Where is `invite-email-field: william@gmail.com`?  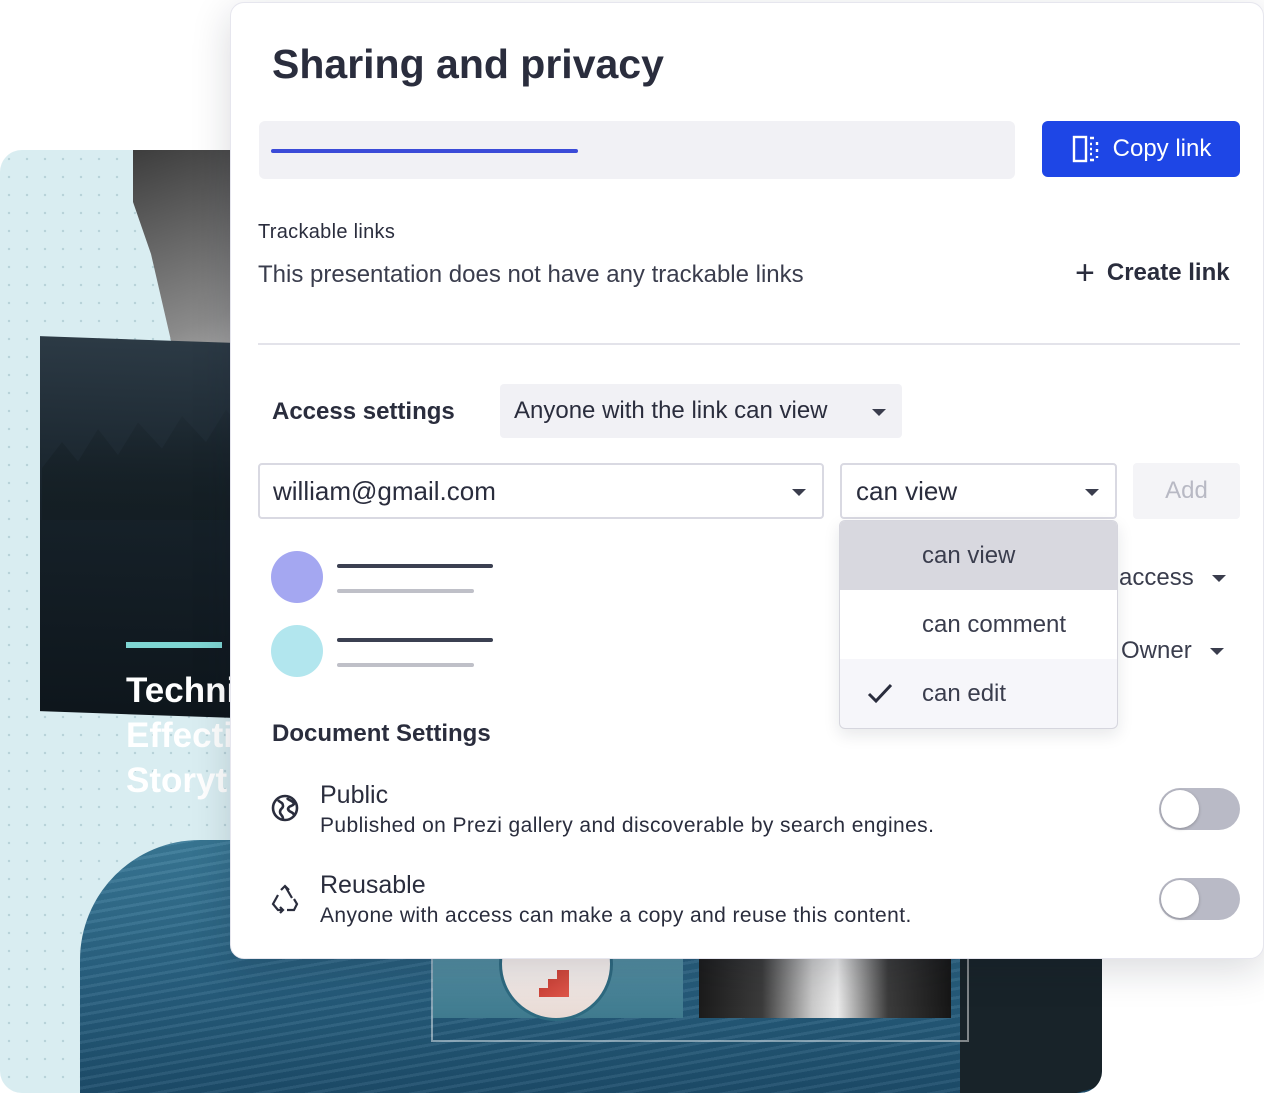
invite-email-field: william@gmail.com is located at coordinates (541, 491).